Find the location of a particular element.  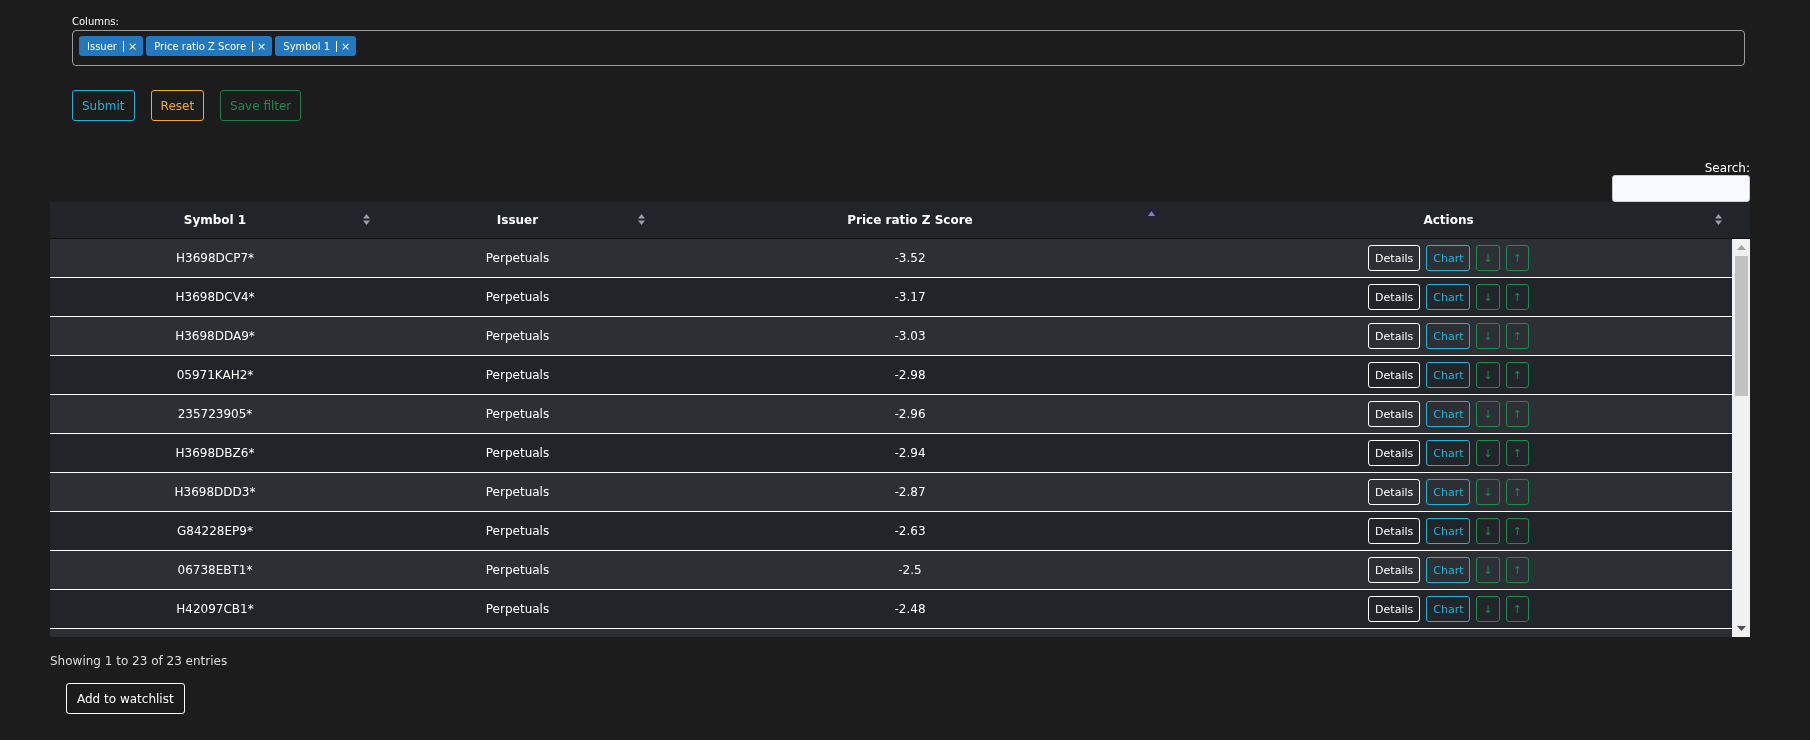

column-header: Price ratio Z Score is located at coordinates (910, 220).